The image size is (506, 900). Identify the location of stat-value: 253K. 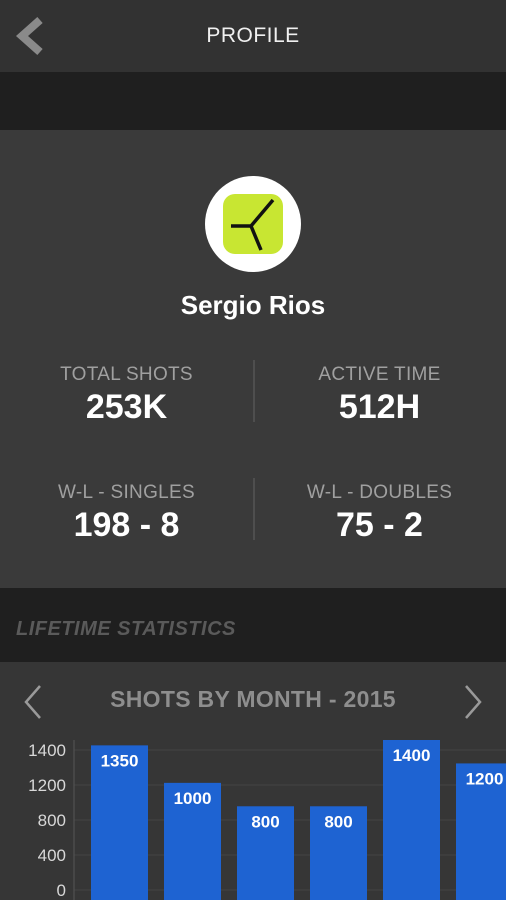
(126, 407).